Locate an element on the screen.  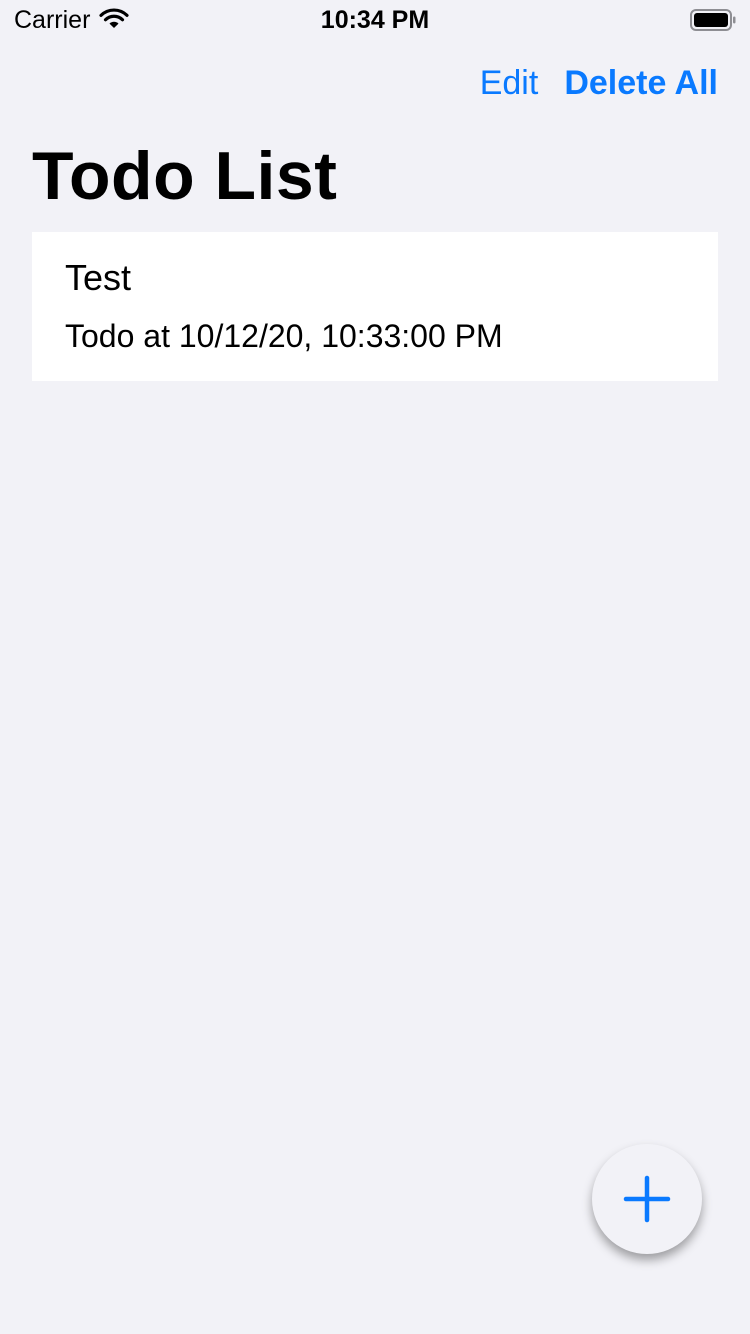
todo-list: Test Todo at 10/12/20, 10:33:00 PM is located at coordinates (375, 306).